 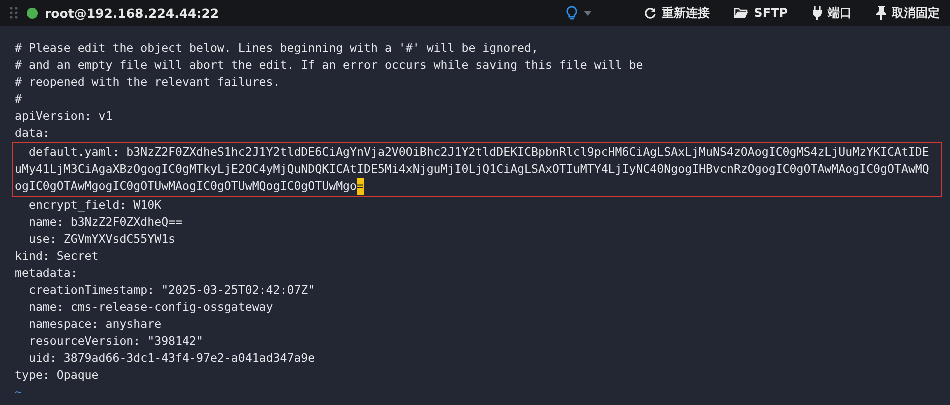 What do you see at coordinates (116, 341) in the screenshot?
I see `code-line: resourceVersion: "398142"` at bounding box center [116, 341].